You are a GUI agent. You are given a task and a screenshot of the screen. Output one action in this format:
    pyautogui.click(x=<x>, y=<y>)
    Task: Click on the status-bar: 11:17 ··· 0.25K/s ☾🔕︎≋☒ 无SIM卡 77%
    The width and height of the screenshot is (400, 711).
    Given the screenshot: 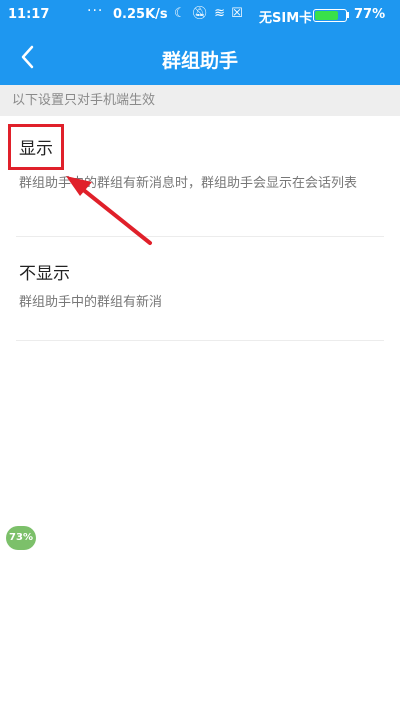 What is the action you would take?
    pyautogui.click(x=200, y=15)
    